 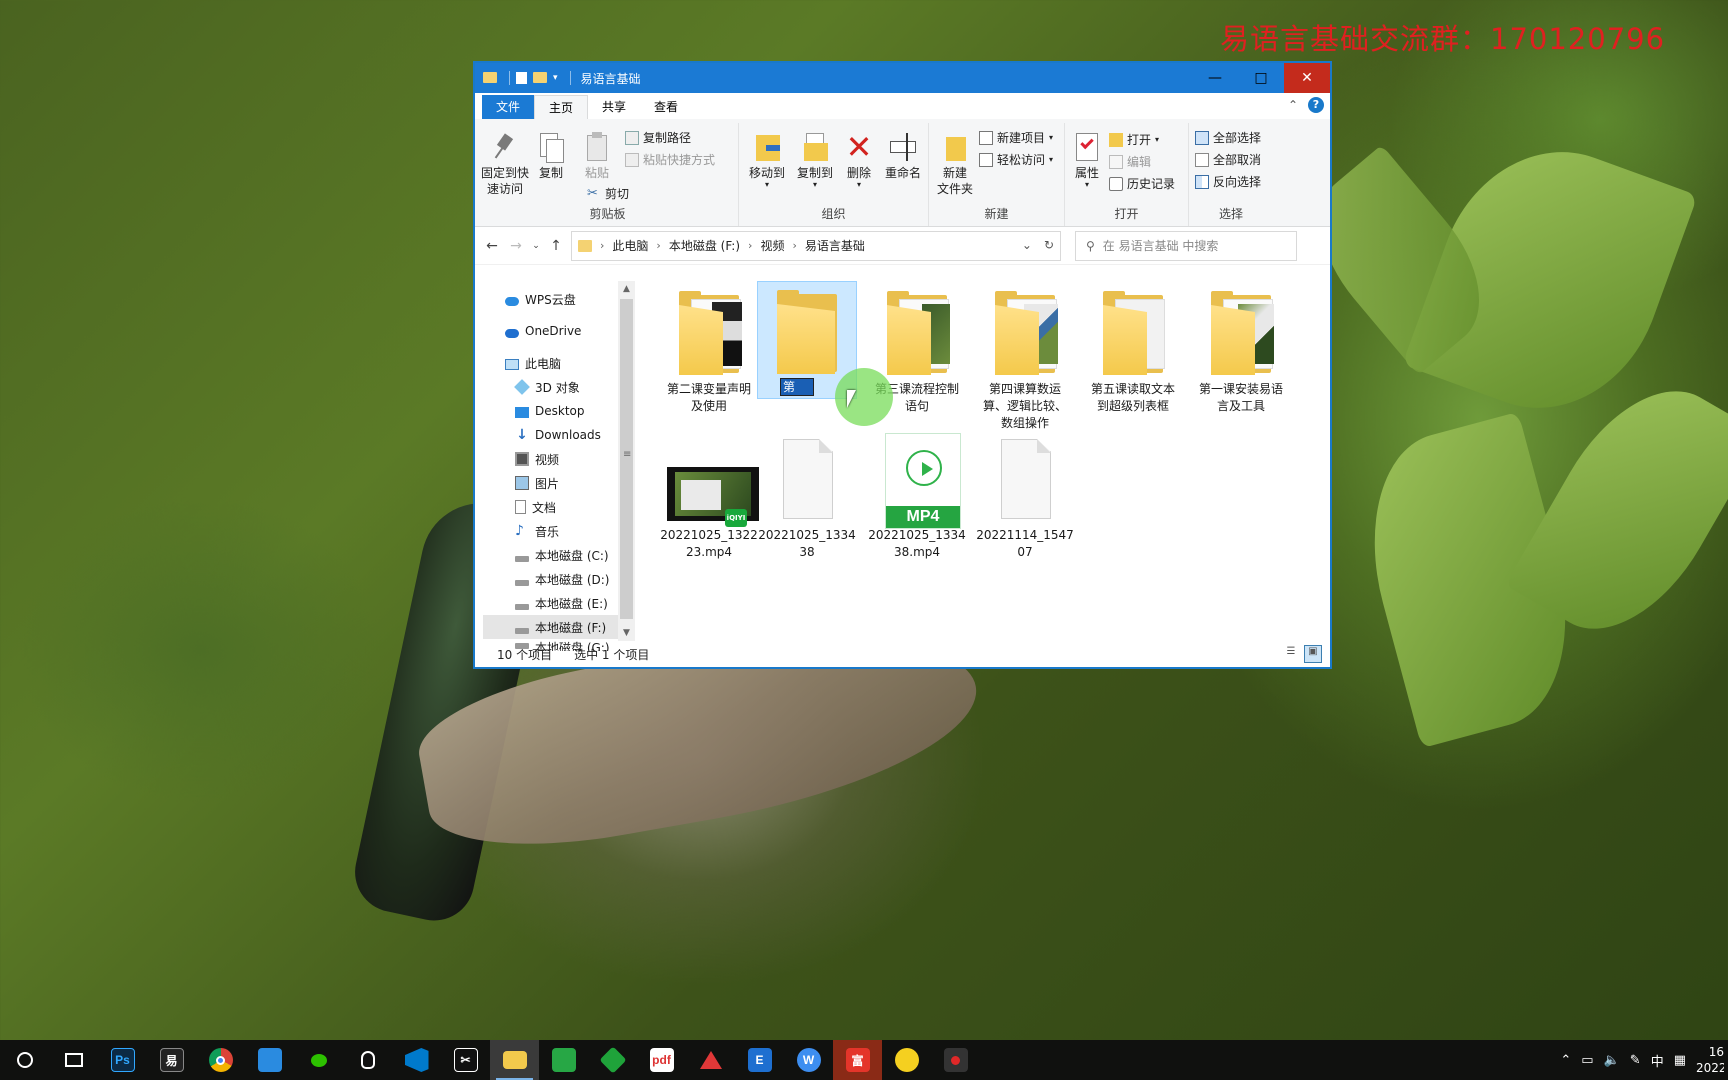 What do you see at coordinates (1710, 1060) in the screenshot?
I see `clock: 16 2022` at bounding box center [1710, 1060].